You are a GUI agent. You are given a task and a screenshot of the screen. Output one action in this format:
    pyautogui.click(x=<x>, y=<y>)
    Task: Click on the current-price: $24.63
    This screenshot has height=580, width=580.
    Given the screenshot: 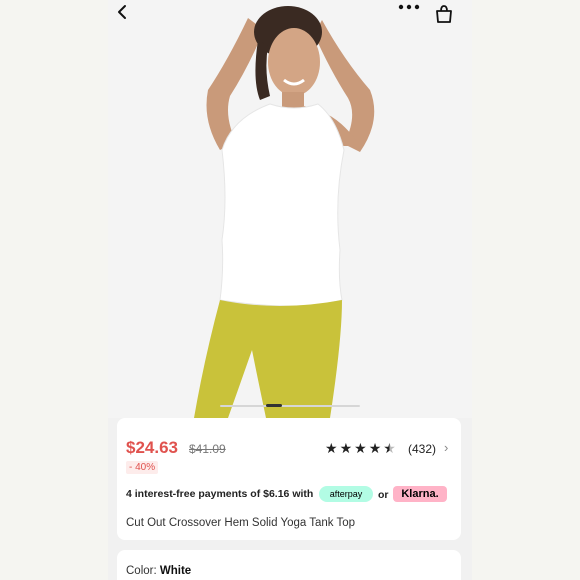 What is the action you would take?
    pyautogui.click(x=152, y=447)
    